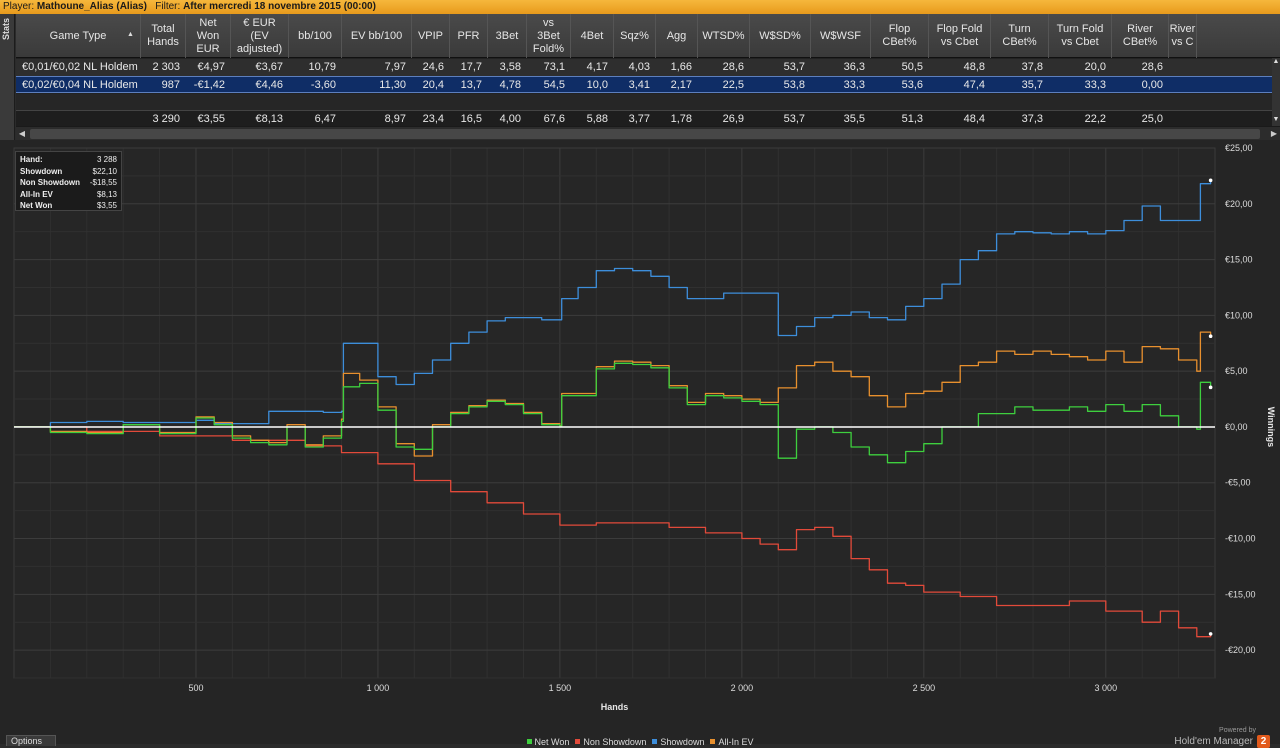 This screenshot has height=748, width=1280. I want to click on table-cell: 33,3, so click(854, 85).